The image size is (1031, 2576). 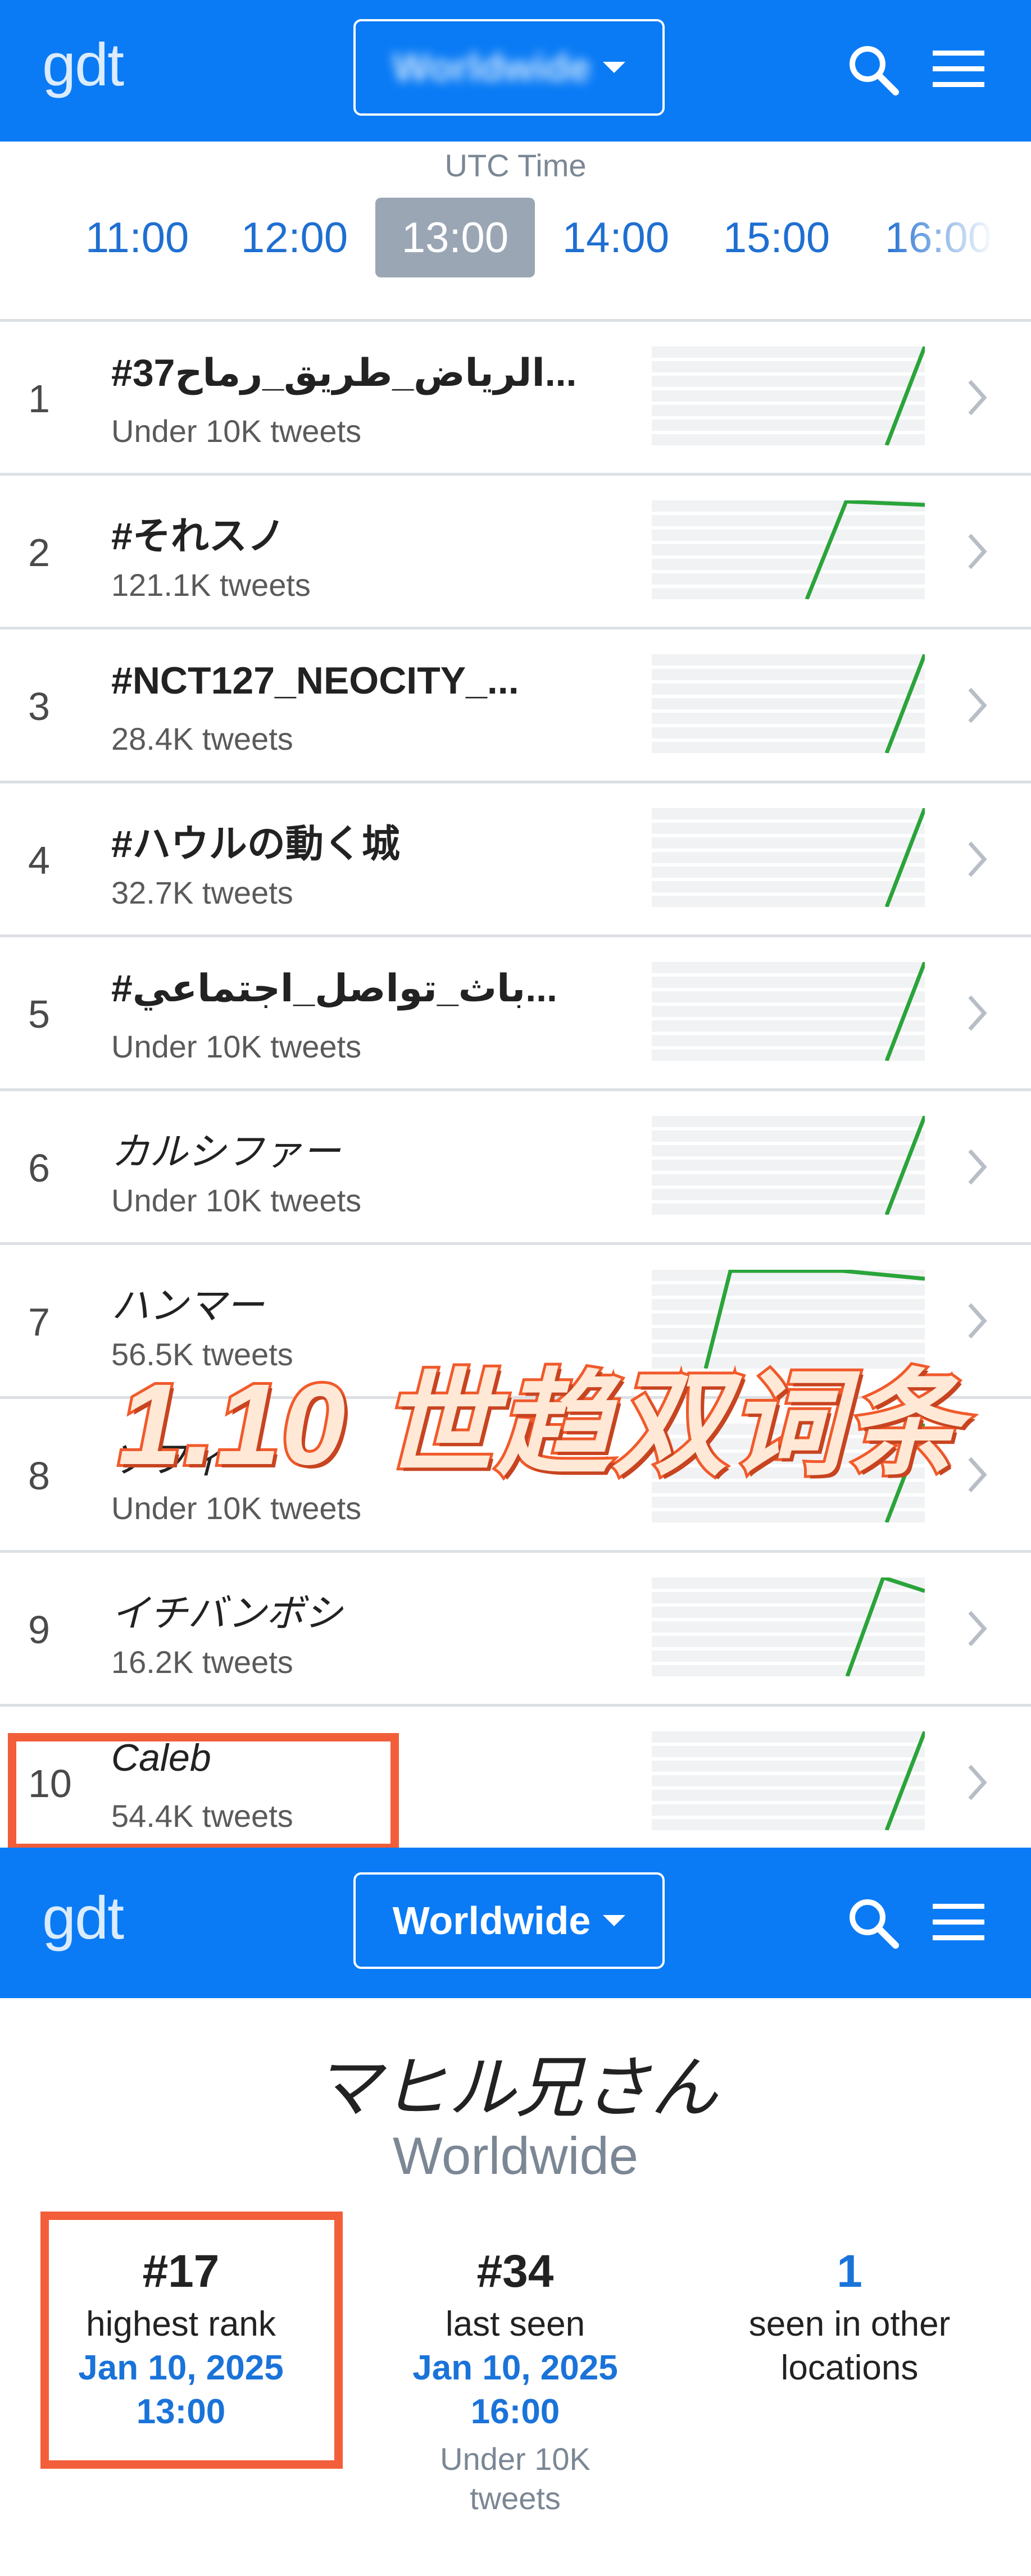 What do you see at coordinates (515, 857) in the screenshot?
I see `trend-row: 4 #ハウルの動く城 32.7K tweets` at bounding box center [515, 857].